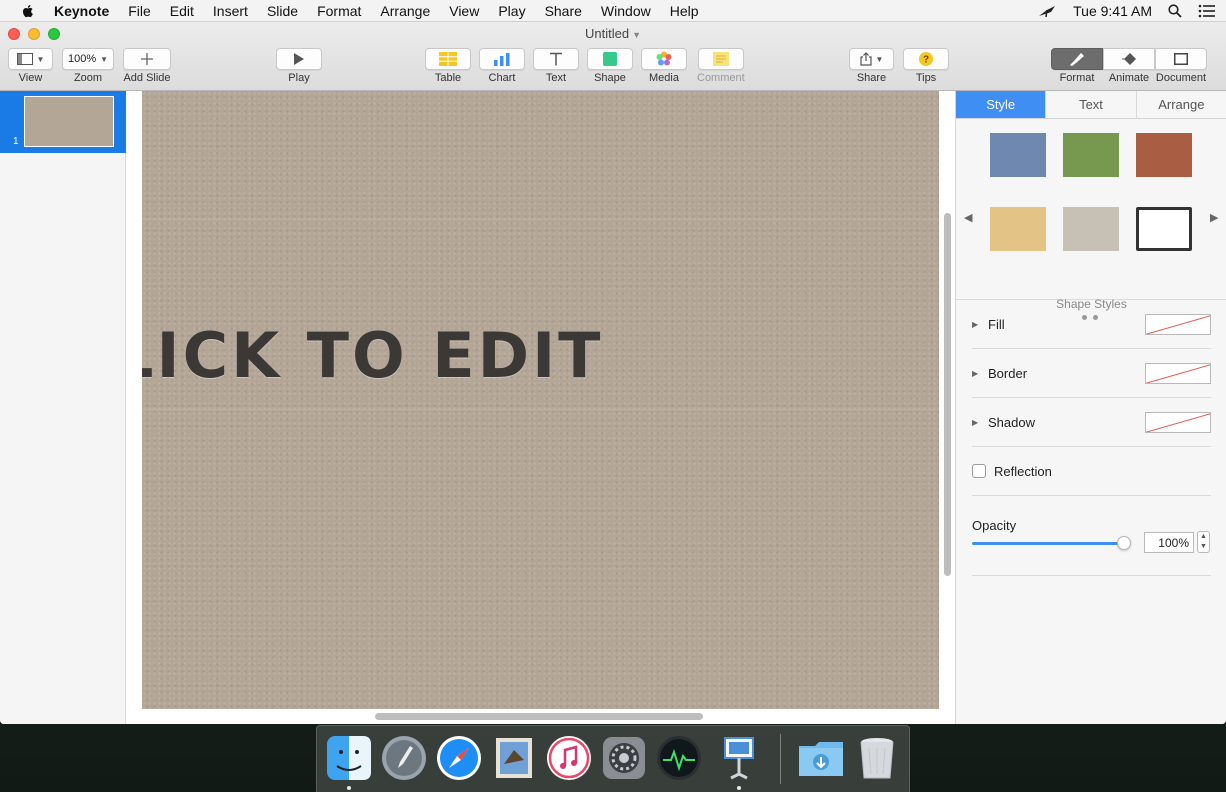 This screenshot has width=1226, height=792. What do you see at coordinates (1178, 422) in the screenshot?
I see `shadow-color-well` at bounding box center [1178, 422].